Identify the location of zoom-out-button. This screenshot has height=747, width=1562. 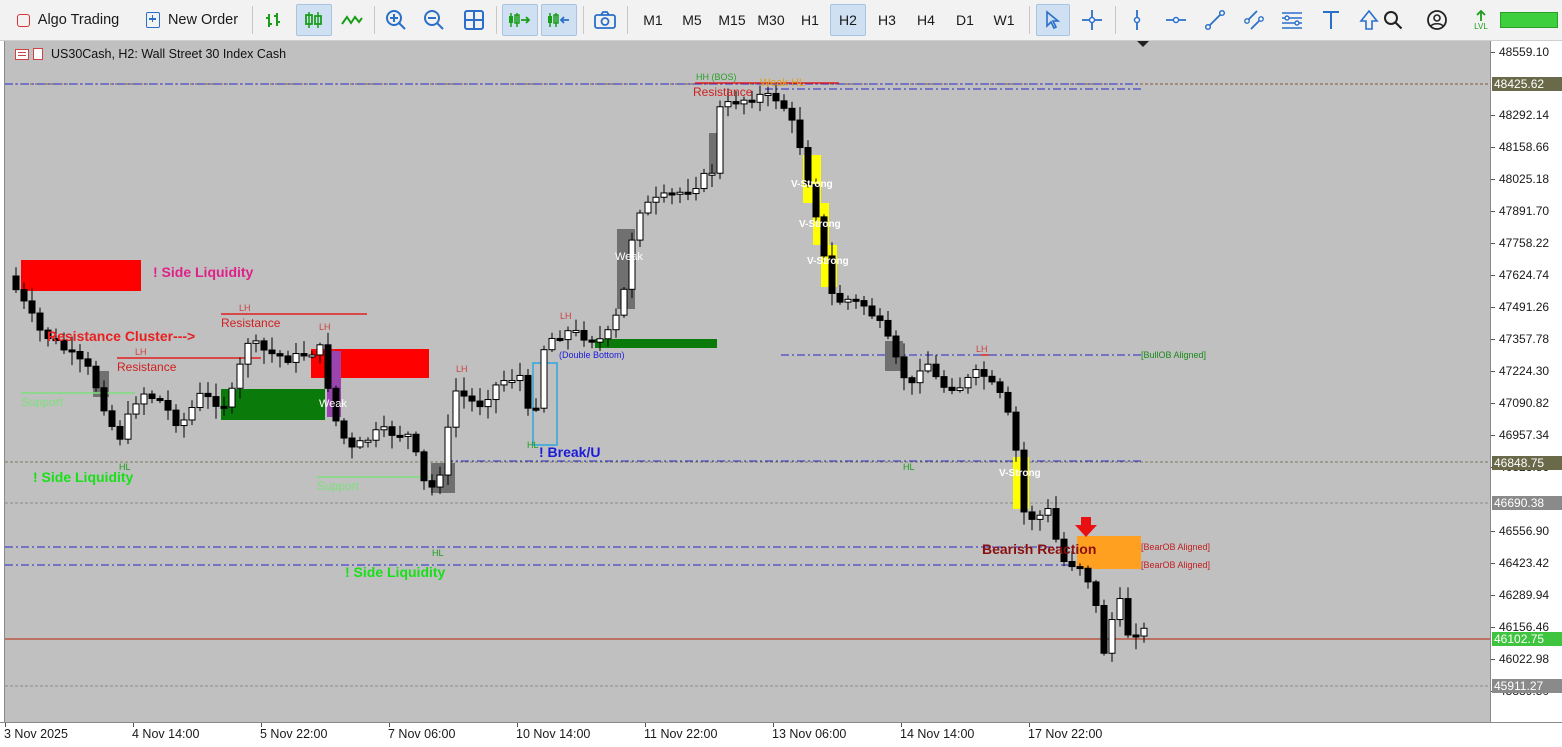
(434, 20).